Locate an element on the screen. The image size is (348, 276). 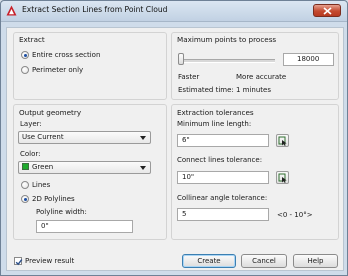
pick-connect-lines-tolerance-button is located at coordinates (282, 177).